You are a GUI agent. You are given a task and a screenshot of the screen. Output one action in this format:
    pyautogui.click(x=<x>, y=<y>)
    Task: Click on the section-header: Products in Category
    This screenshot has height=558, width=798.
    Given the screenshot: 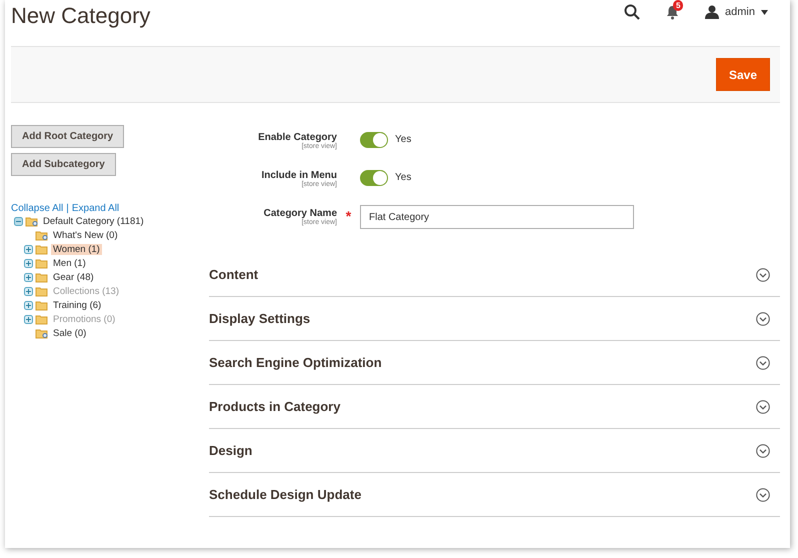 What is the action you would take?
    pyautogui.click(x=494, y=407)
    